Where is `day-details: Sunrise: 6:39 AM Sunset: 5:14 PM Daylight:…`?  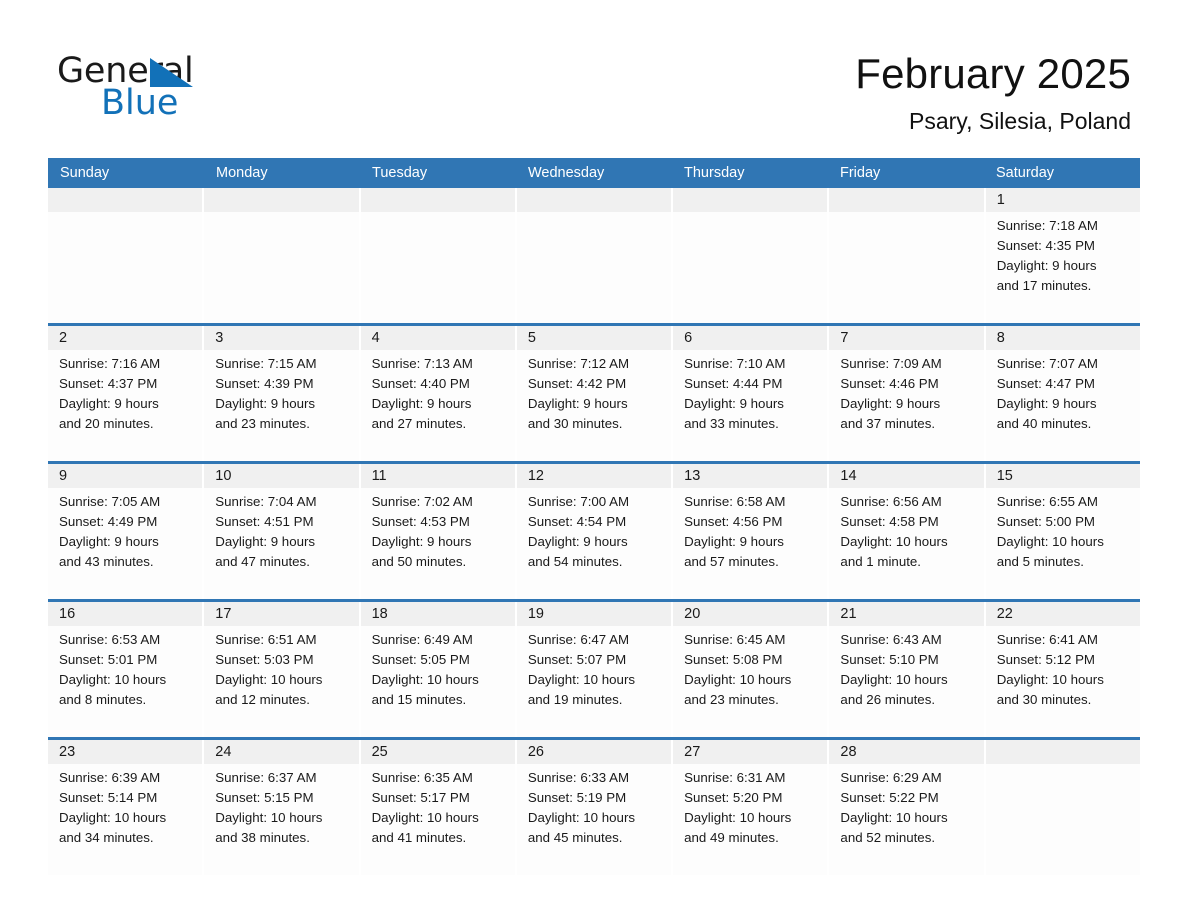 day-details: Sunrise: 6:39 AM Sunset: 5:14 PM Daylight:… is located at coordinates (125, 806).